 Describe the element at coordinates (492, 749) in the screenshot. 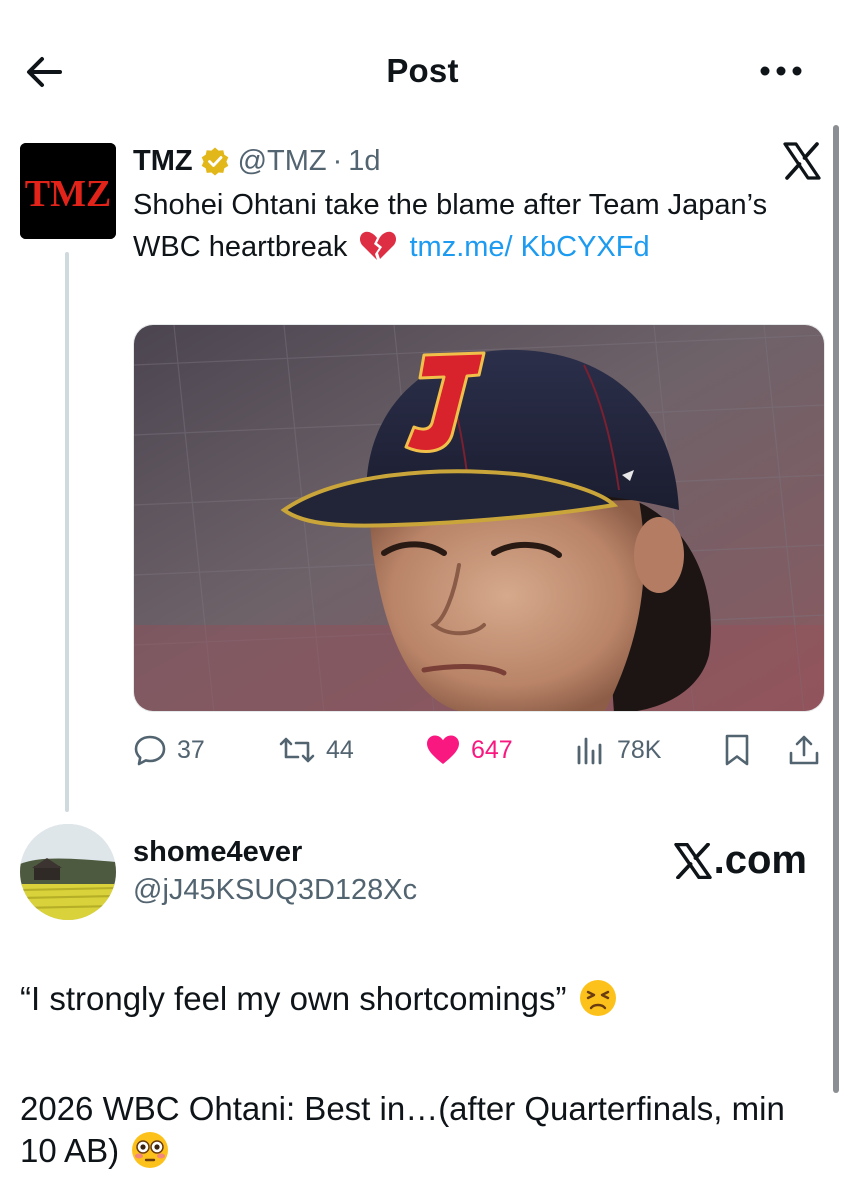

I see `like-count: 647` at that location.